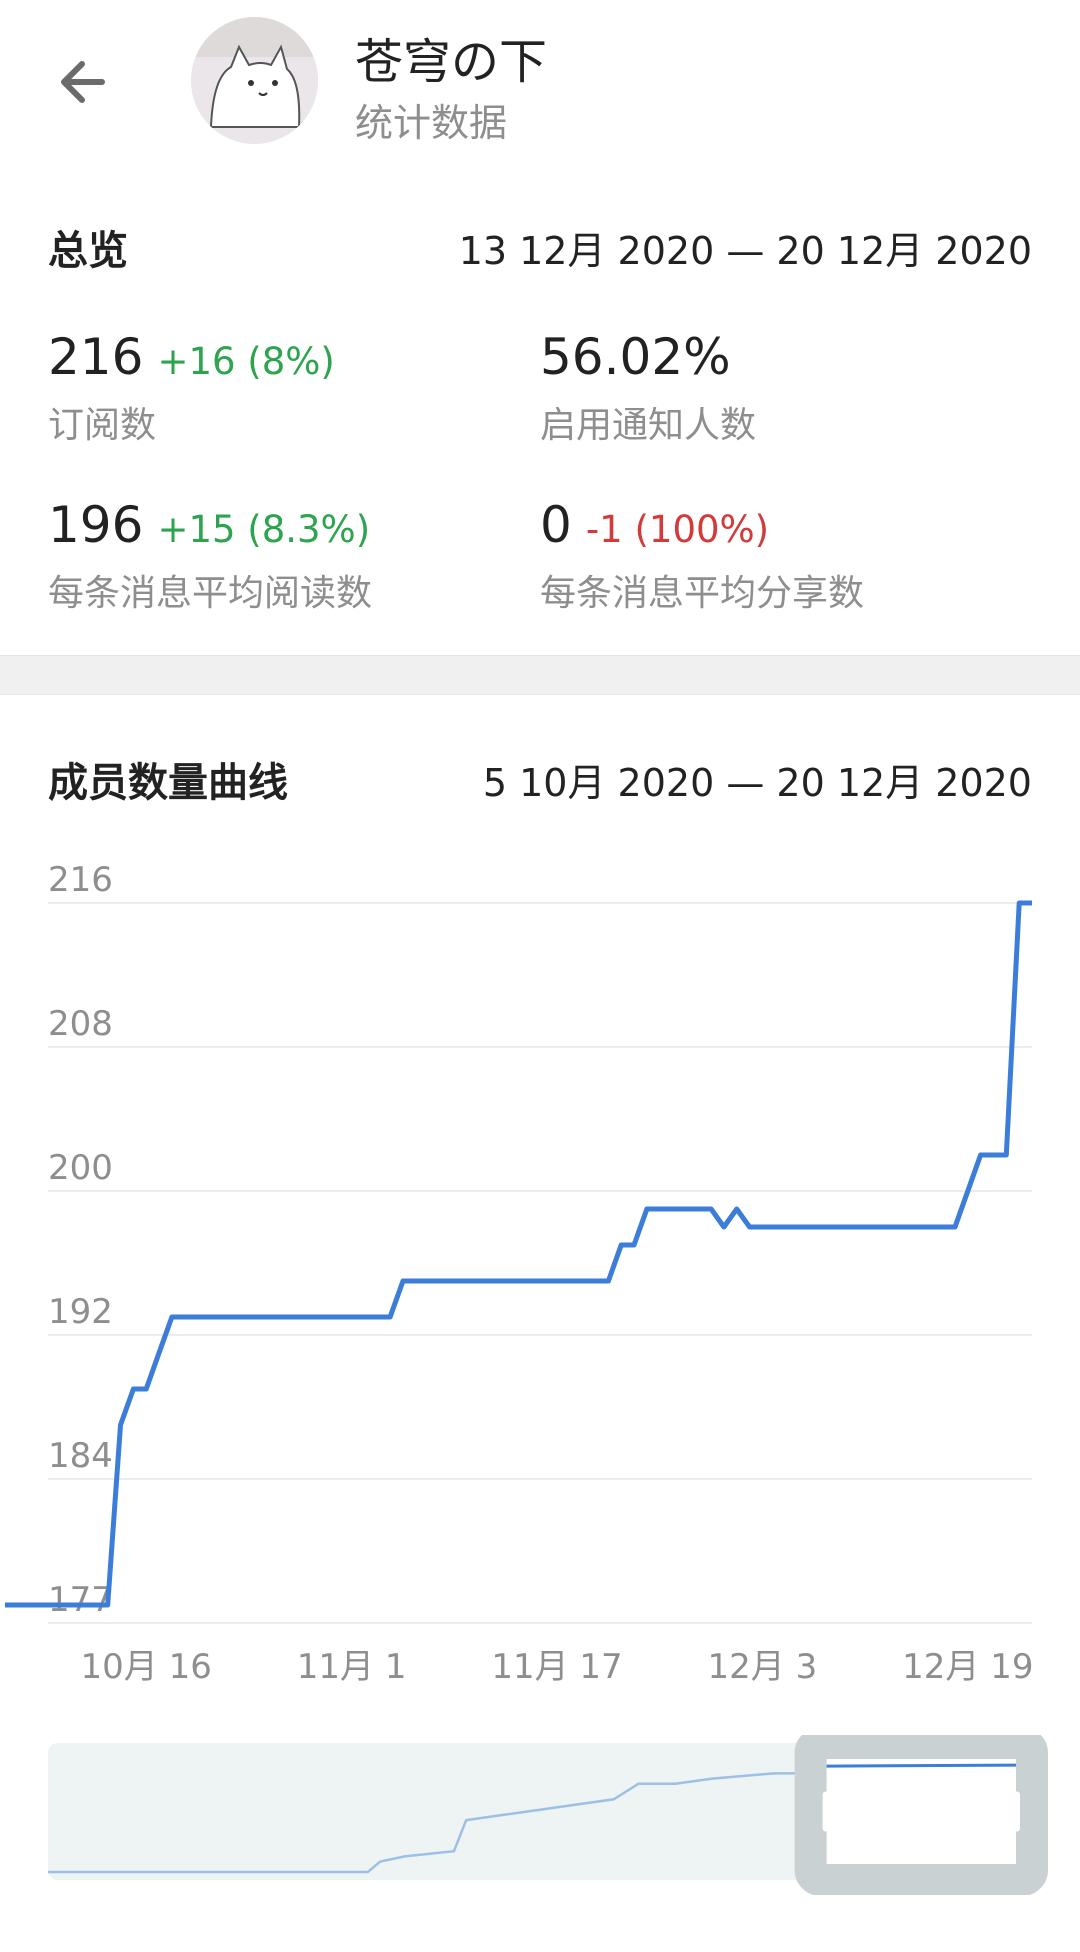  I want to click on page-subtitle: 统计数据, so click(431, 123).